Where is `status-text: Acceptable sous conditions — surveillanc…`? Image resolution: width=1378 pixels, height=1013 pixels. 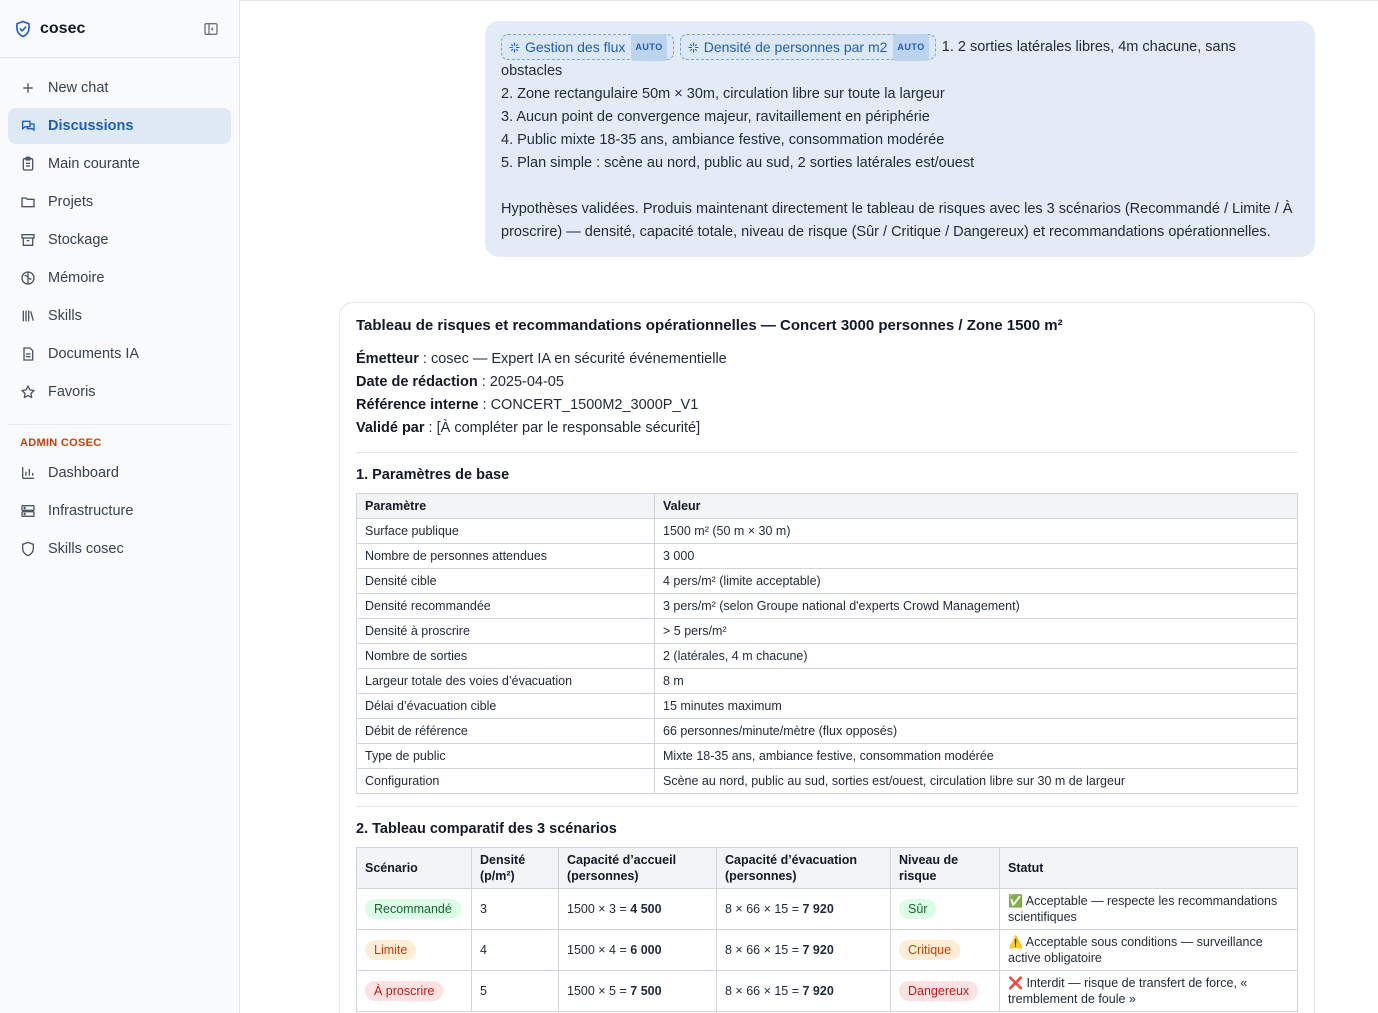
status-text: Acceptable sous conditions — surveillanc… is located at coordinates (1144, 942).